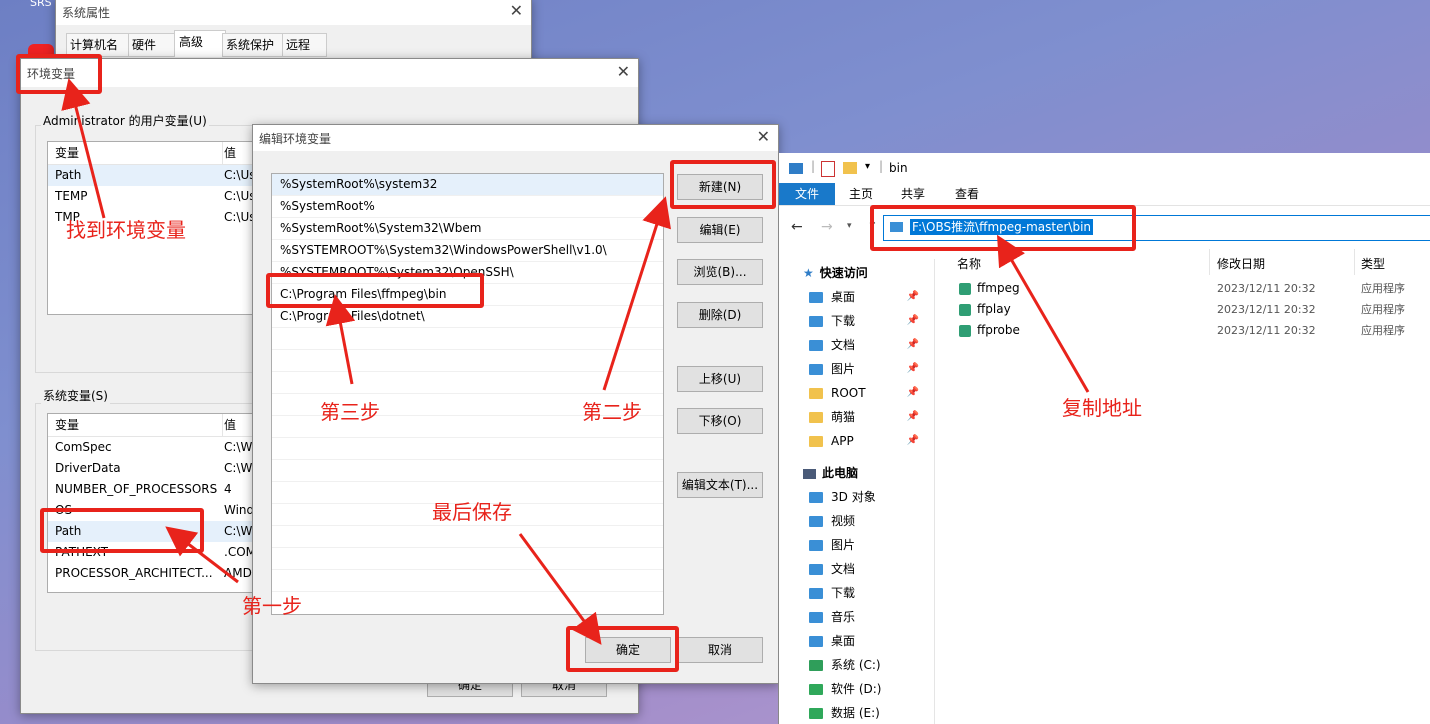  I want to click on annotation-save: 最后保存, so click(472, 512).